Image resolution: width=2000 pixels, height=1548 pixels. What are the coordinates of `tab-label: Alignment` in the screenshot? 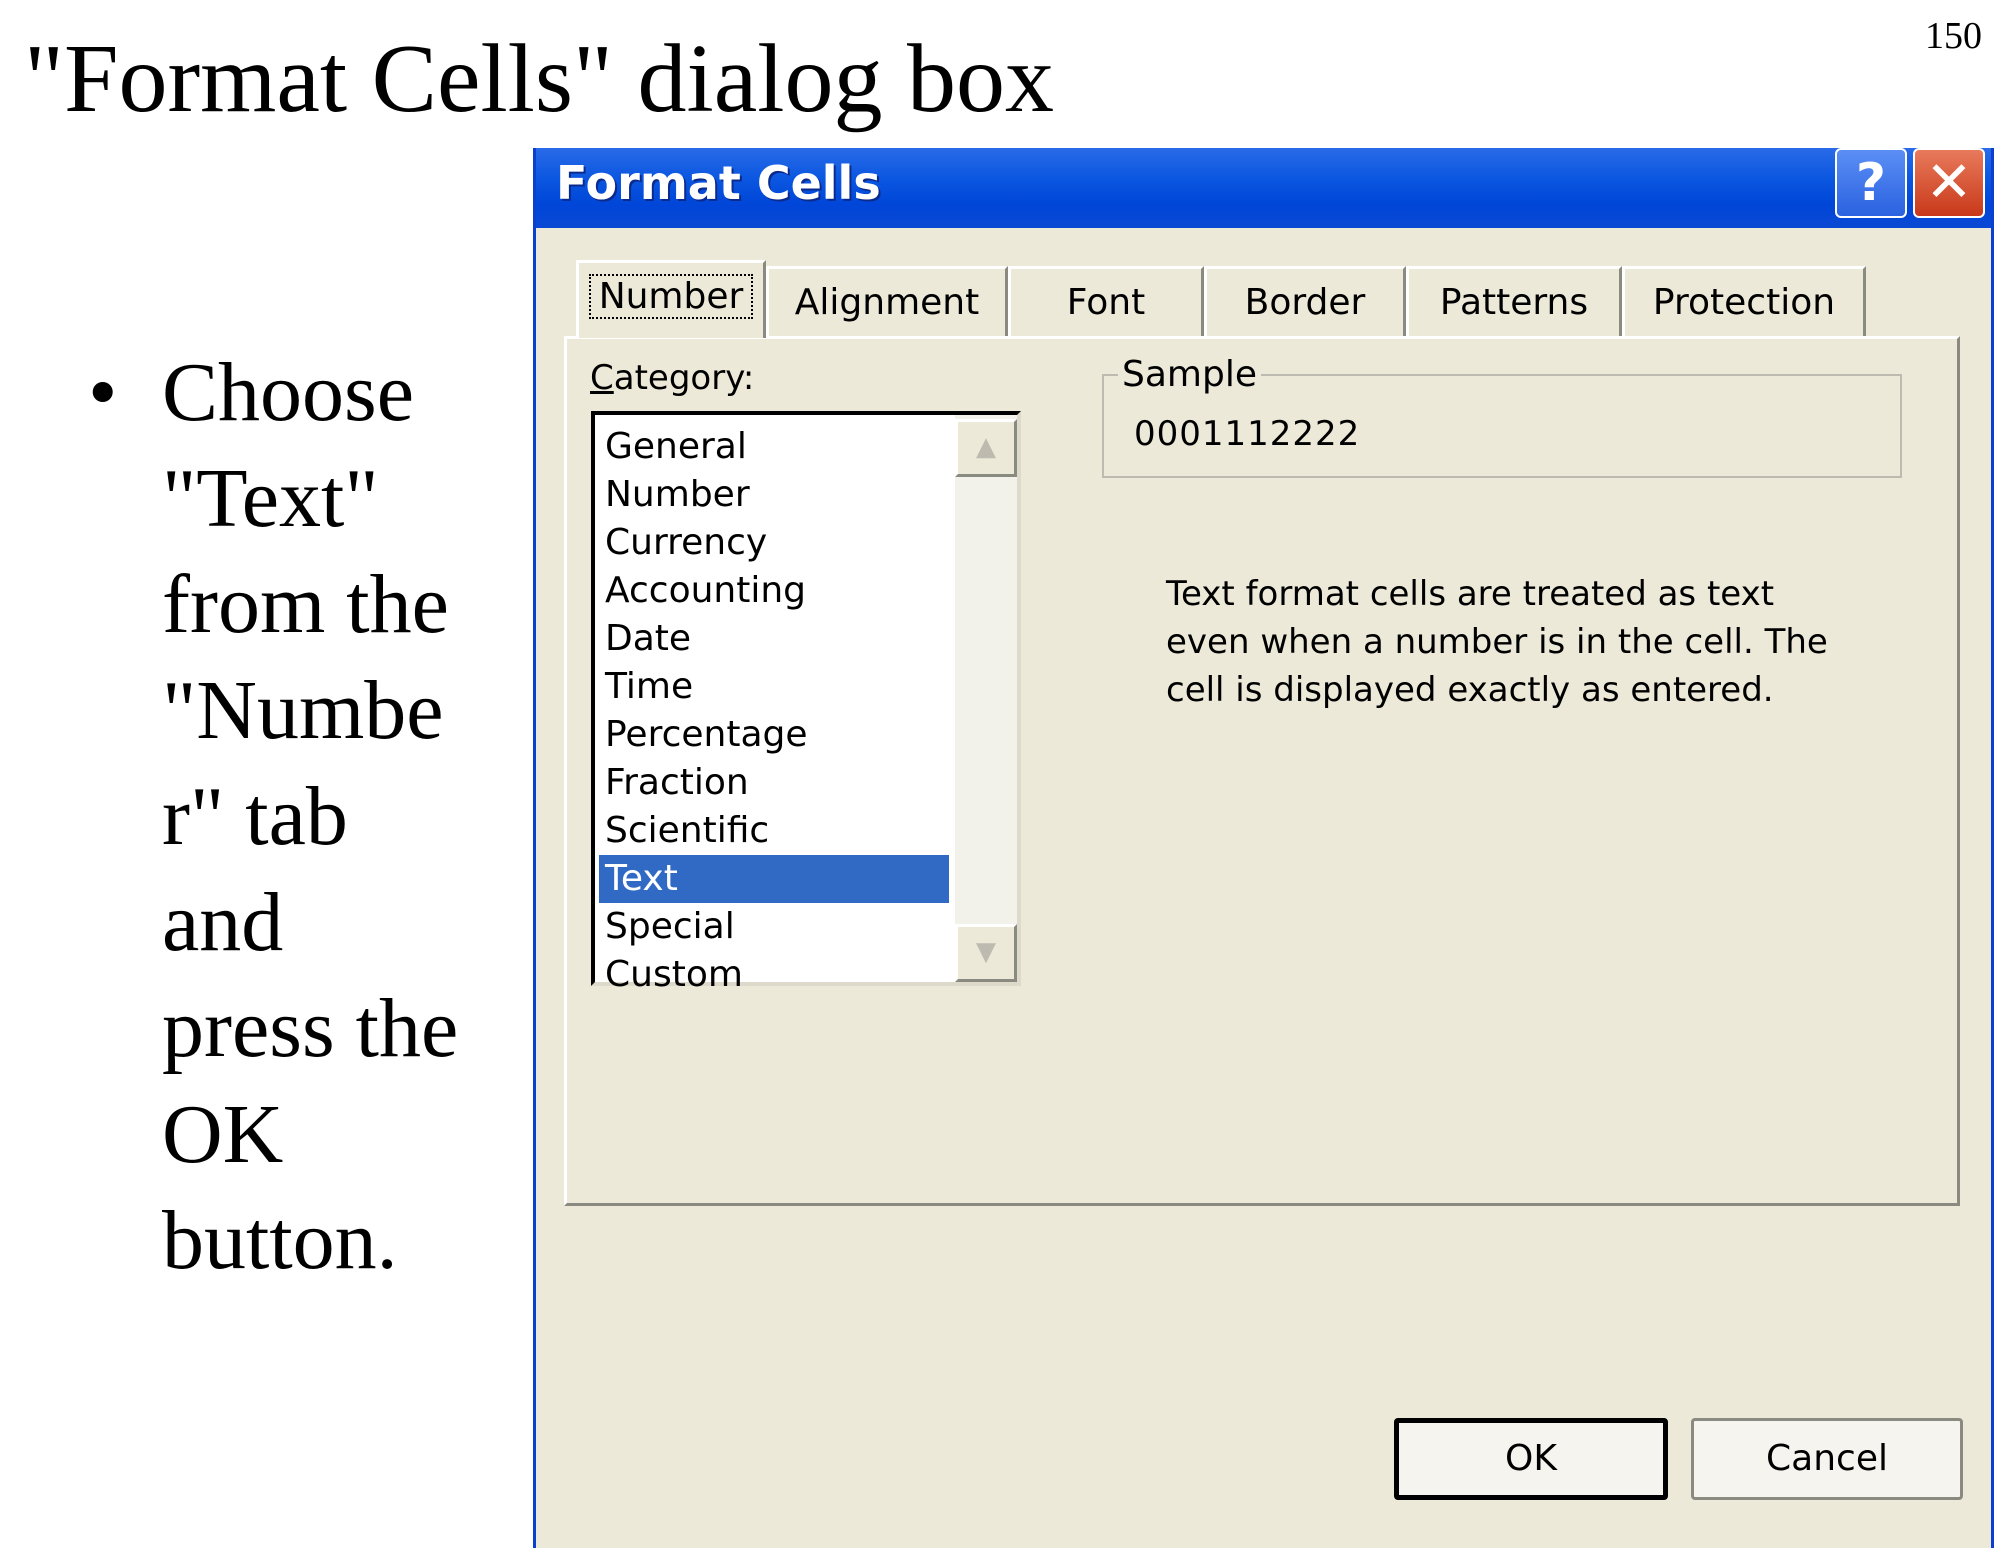 It's located at (887, 302).